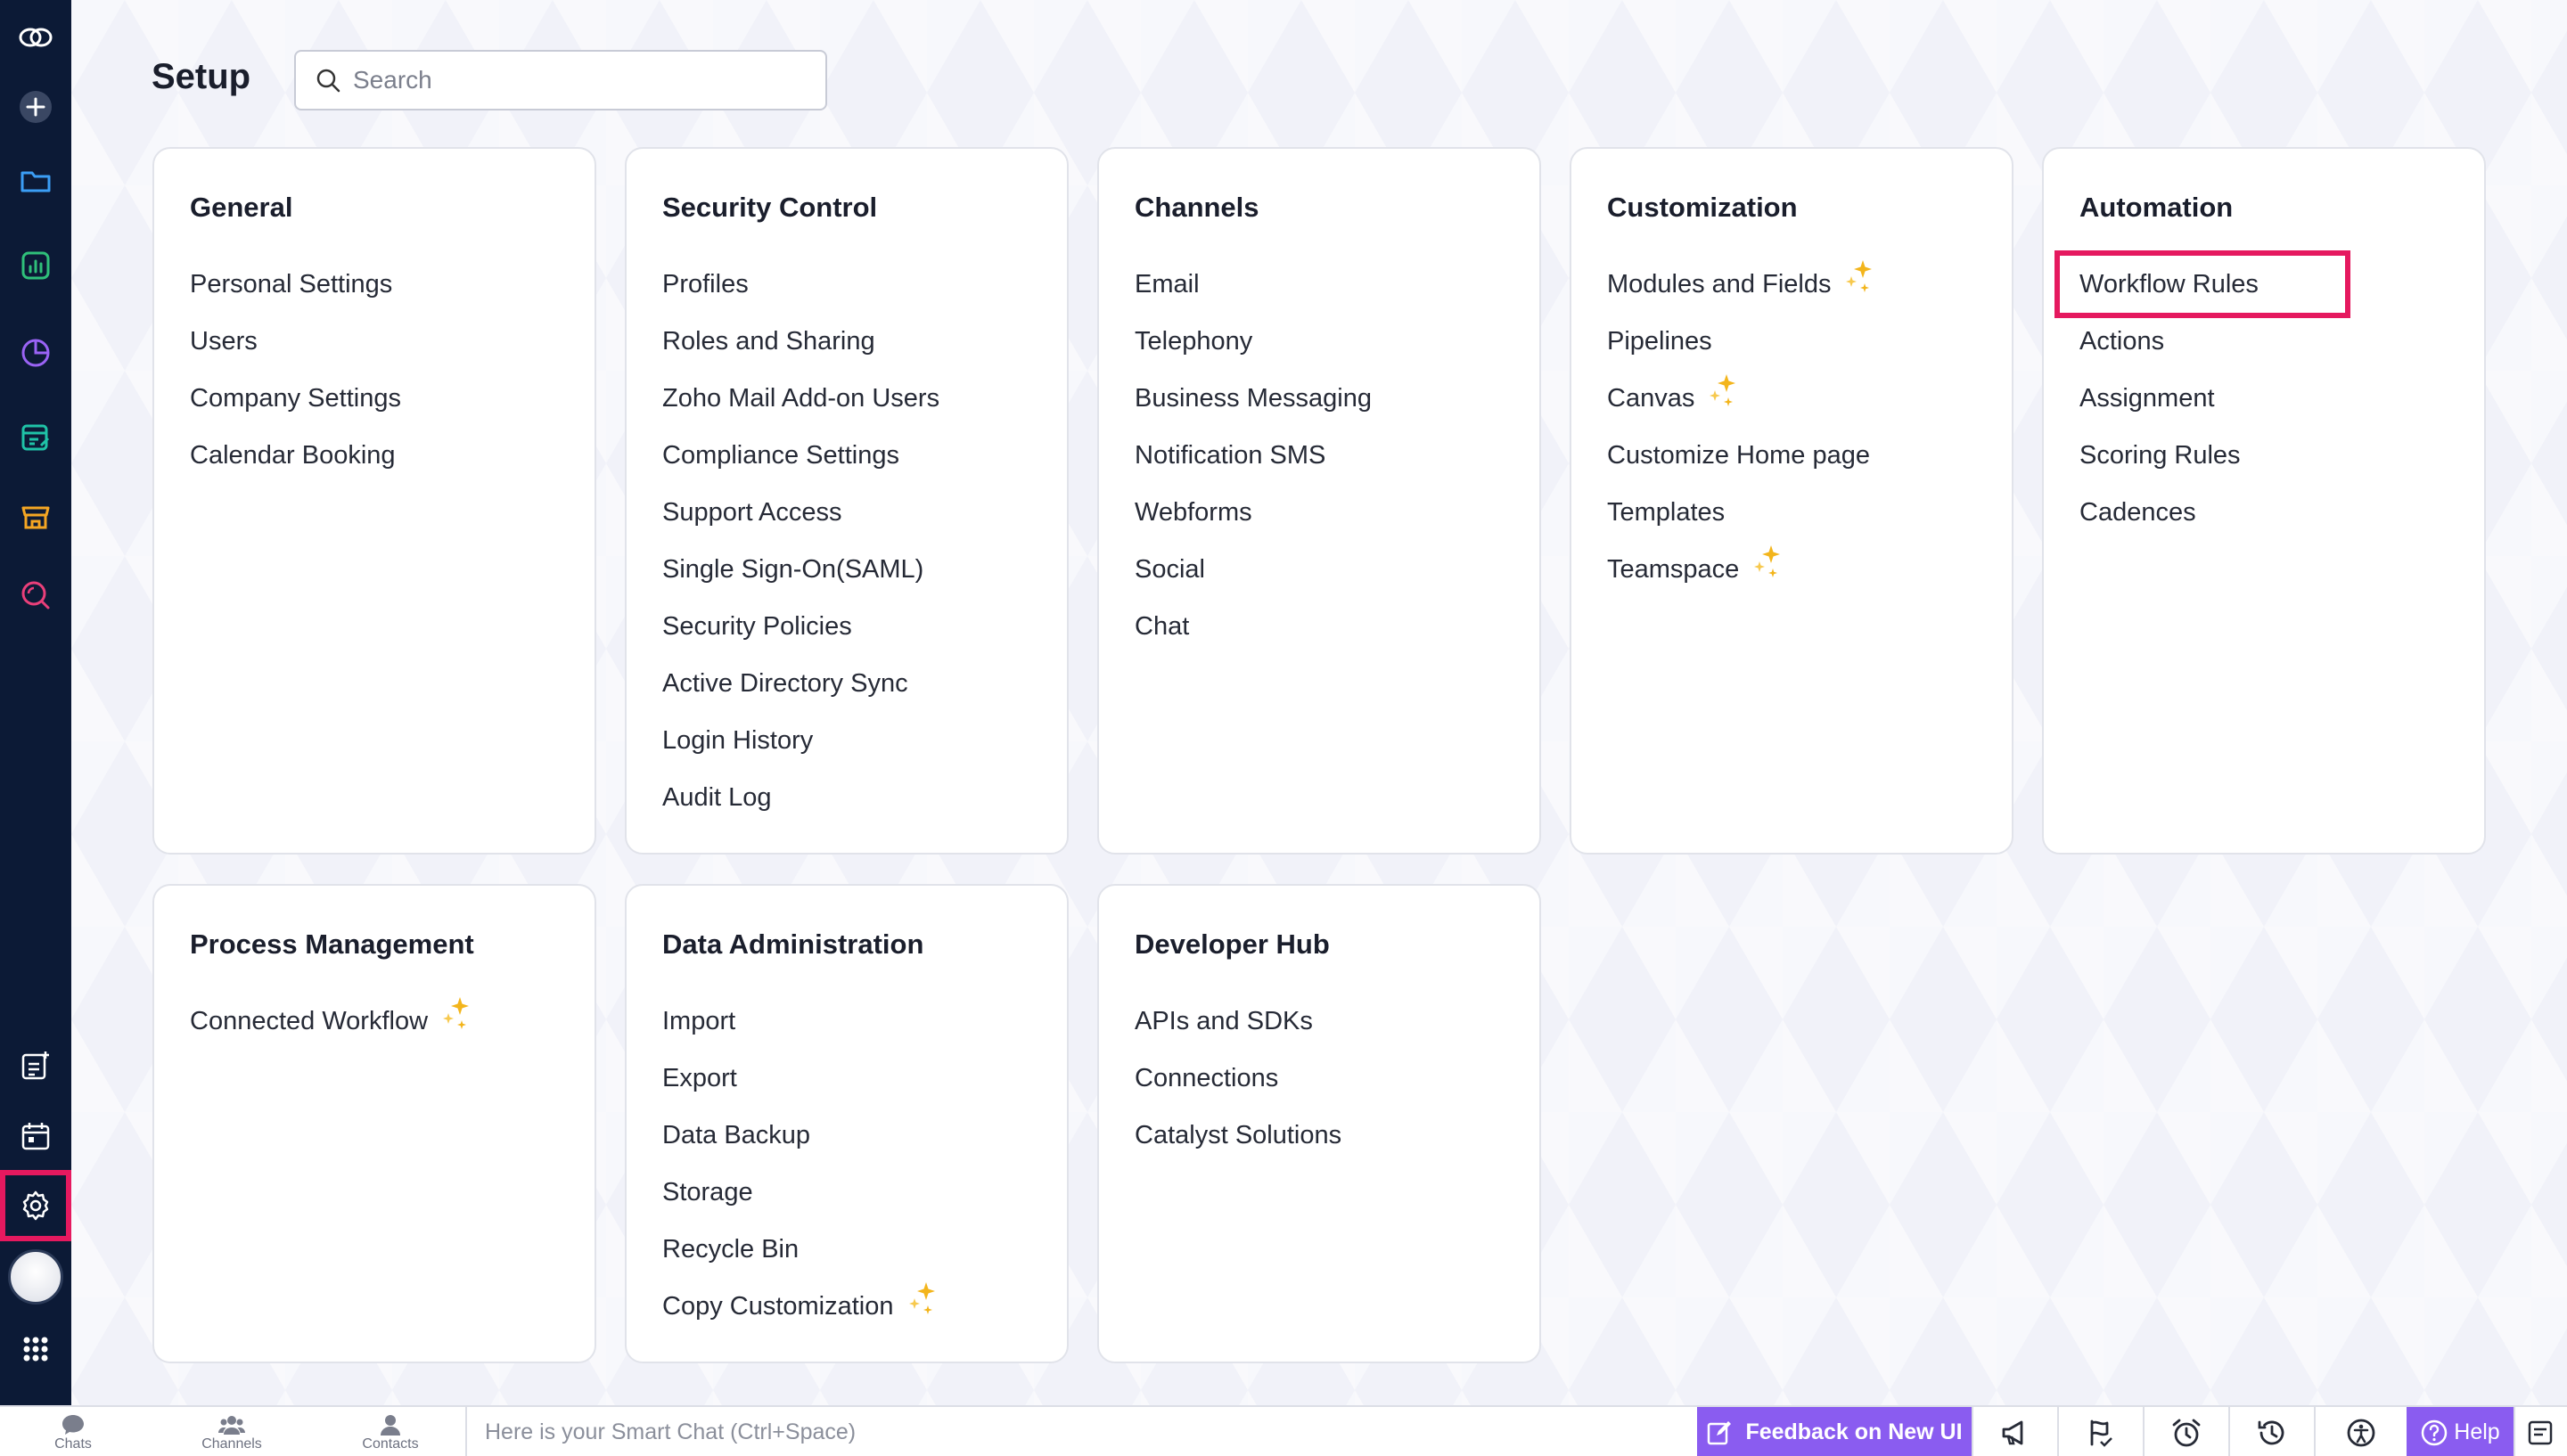  What do you see at coordinates (770, 207) in the screenshot?
I see `card-title: Security Control` at bounding box center [770, 207].